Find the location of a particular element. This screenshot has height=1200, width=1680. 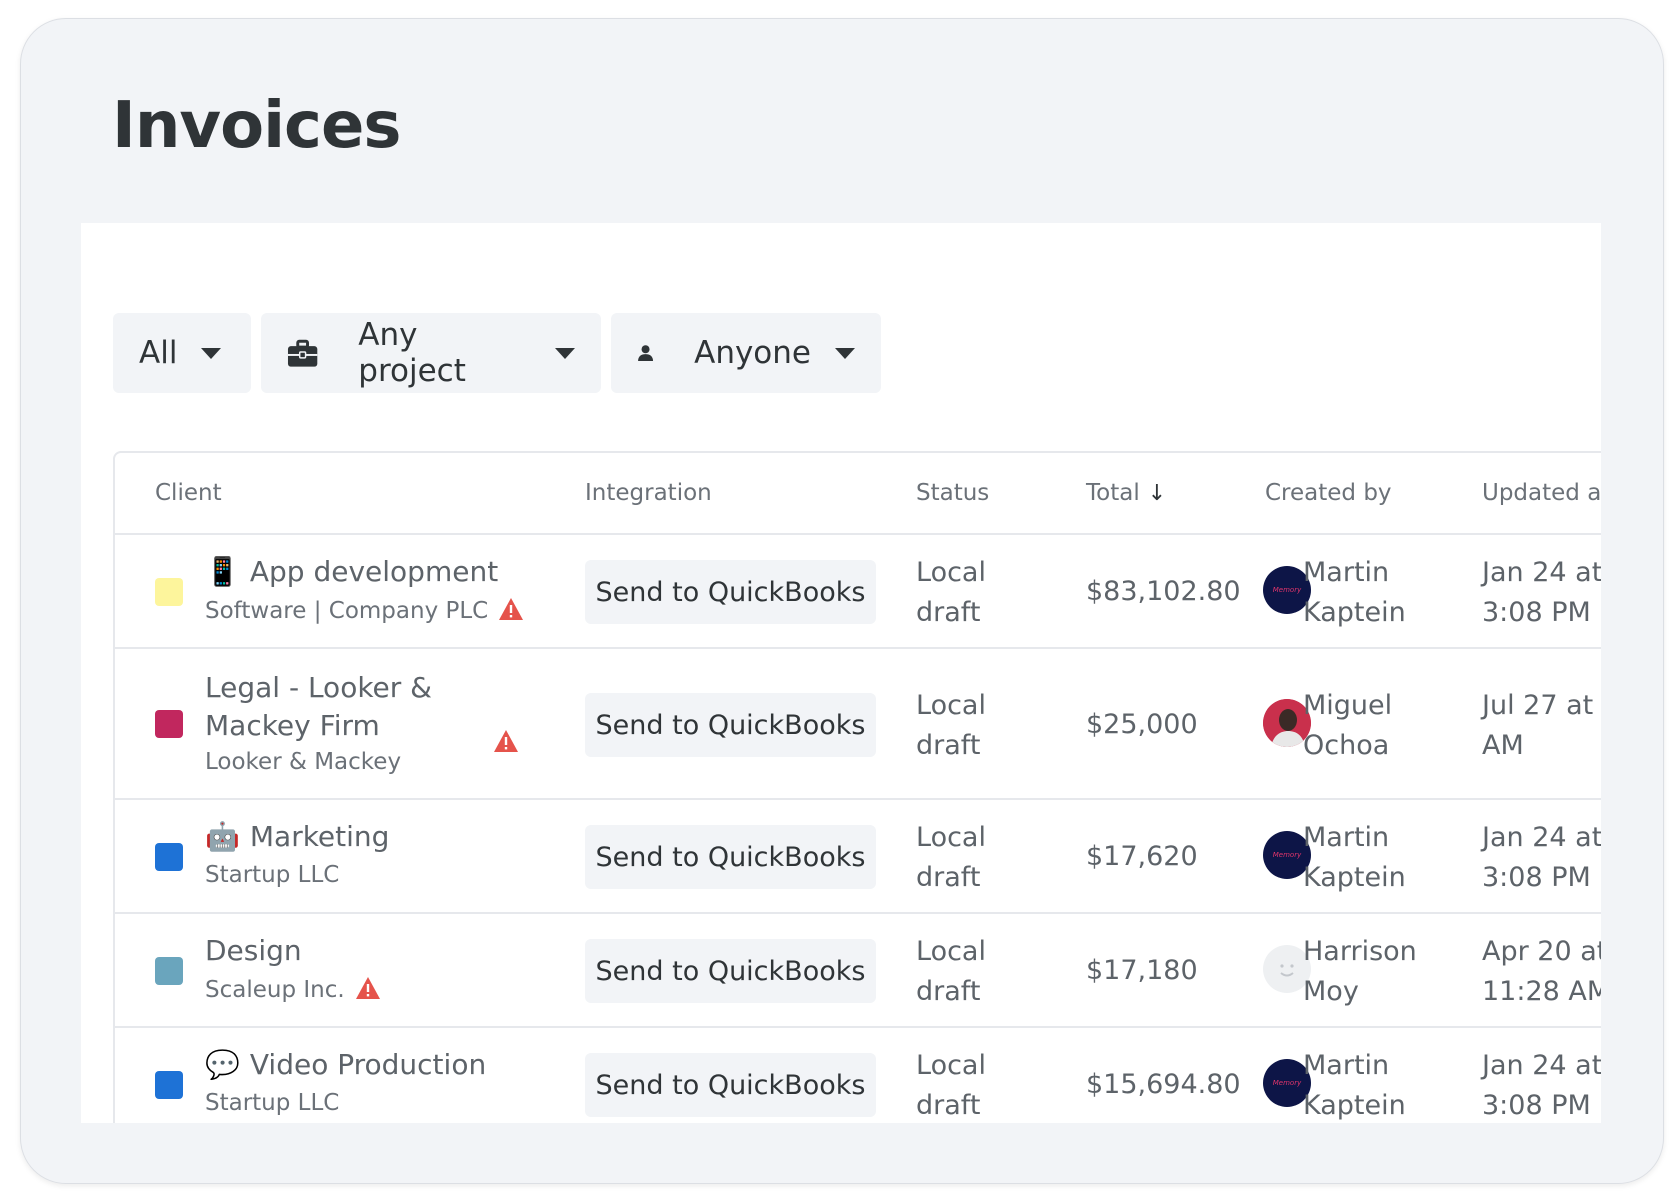

person-filter-label: Anyone is located at coordinates (752, 353).